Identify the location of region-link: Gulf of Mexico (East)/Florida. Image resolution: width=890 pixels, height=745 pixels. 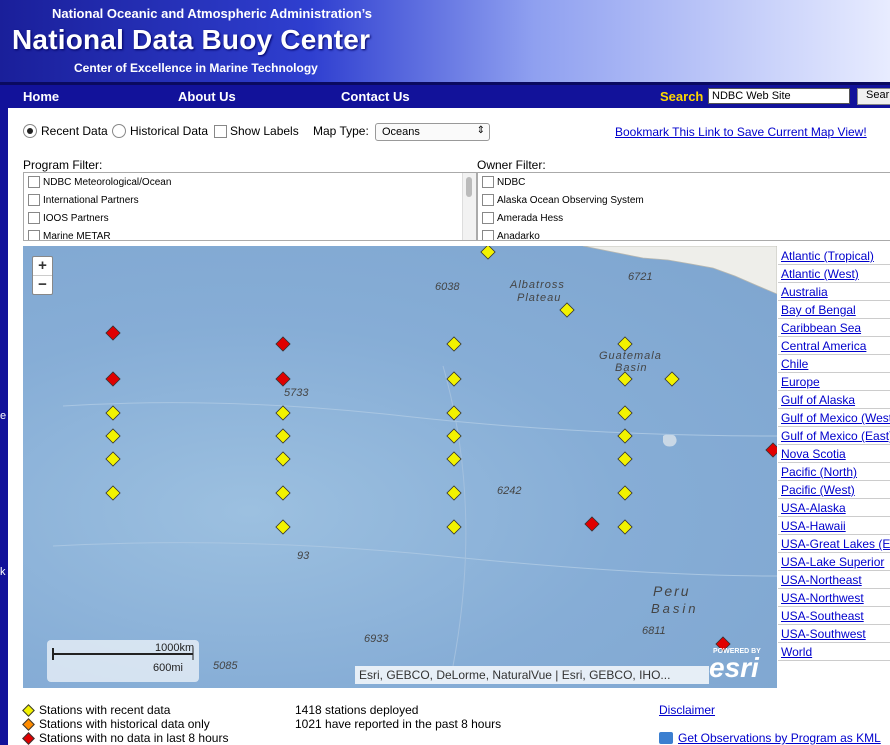
(834, 436).